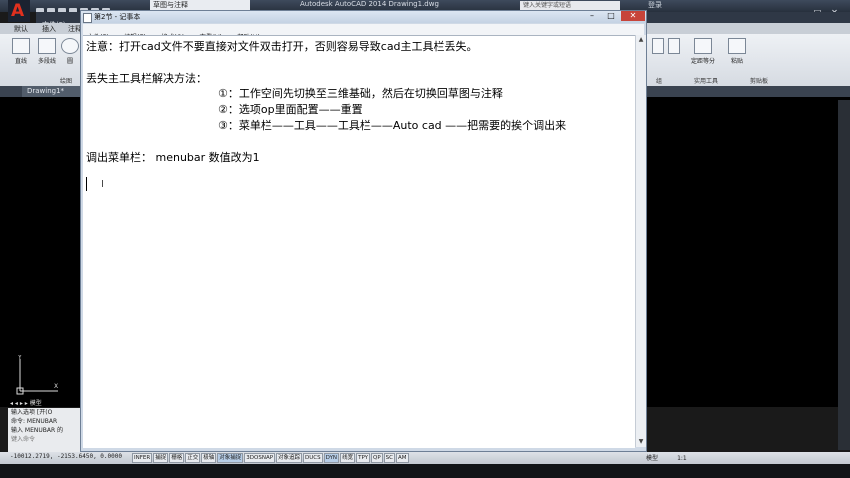  What do you see at coordinates (392, 125) in the screenshot?
I see `text-line: ③：菜单栏——工具——工具栏——Auto cad ——把需要的挨个调出来` at bounding box center [392, 125].